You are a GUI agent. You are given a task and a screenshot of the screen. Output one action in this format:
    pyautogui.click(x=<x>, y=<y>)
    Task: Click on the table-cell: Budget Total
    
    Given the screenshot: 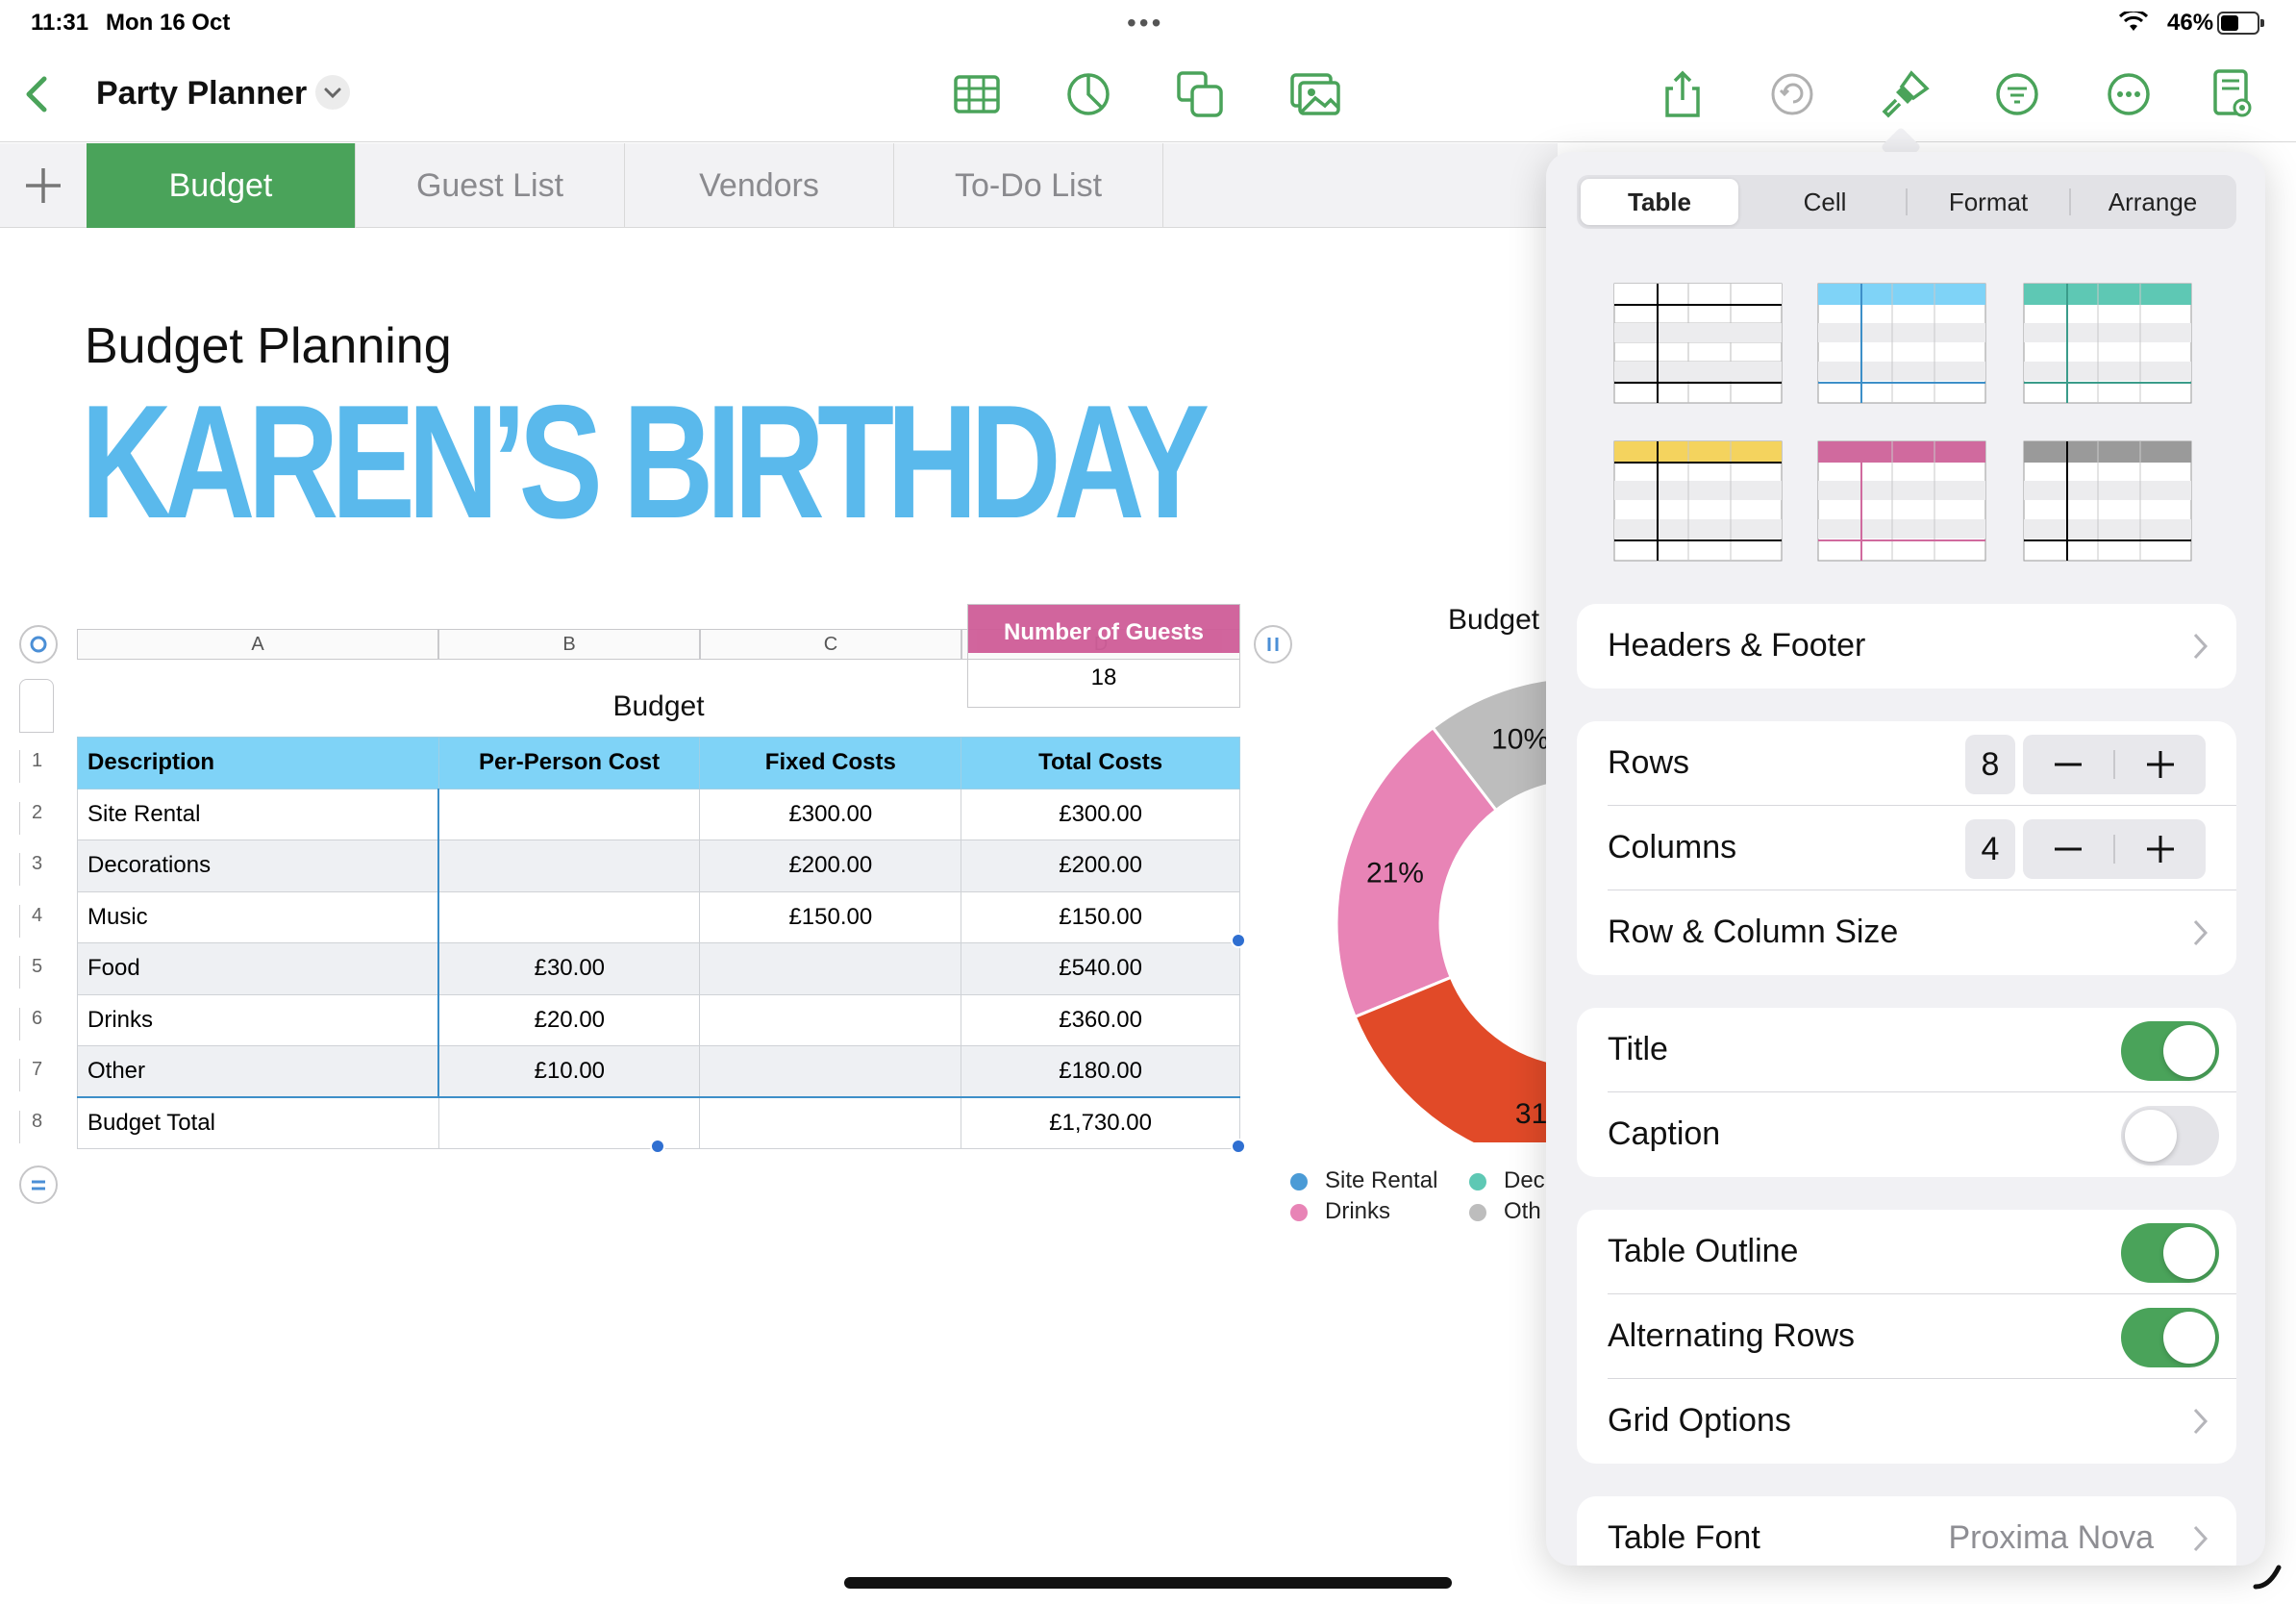 What is the action you would take?
    pyautogui.click(x=258, y=1122)
    